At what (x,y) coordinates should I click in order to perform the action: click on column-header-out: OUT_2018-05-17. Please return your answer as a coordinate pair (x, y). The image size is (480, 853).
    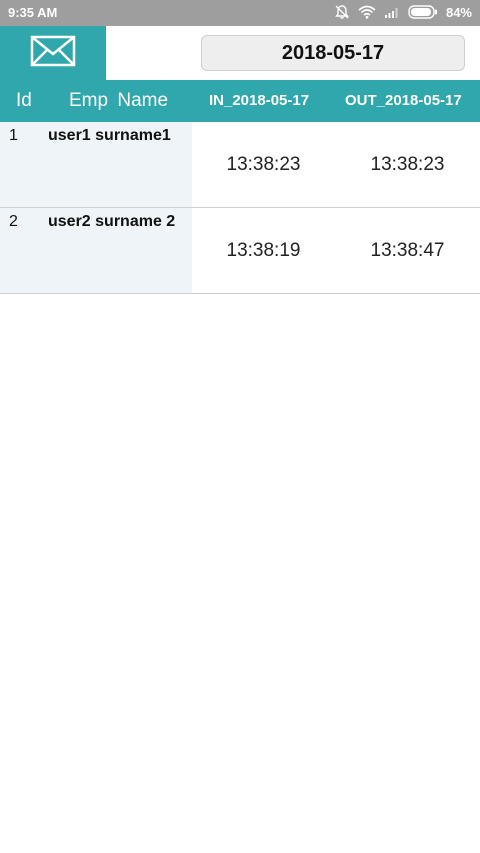
    Looking at the image, I should click on (403, 100).